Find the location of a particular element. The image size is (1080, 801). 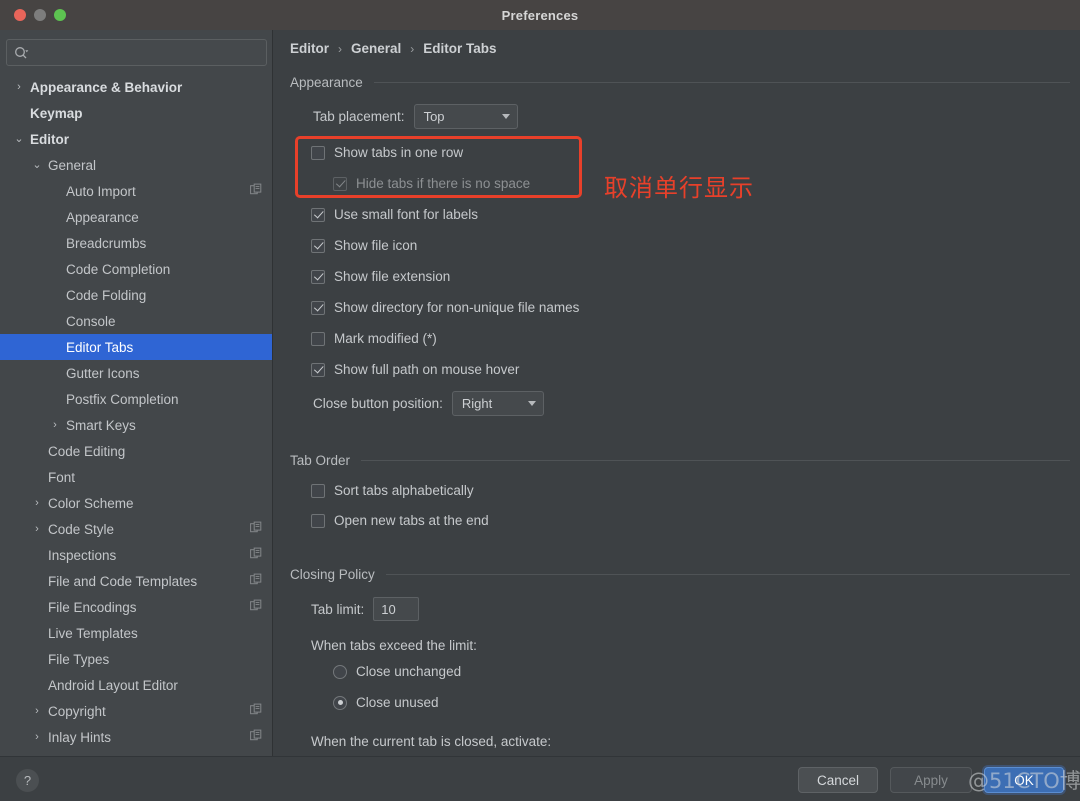

sidebar-item-label: Inlay Hints is located at coordinates (80, 737).